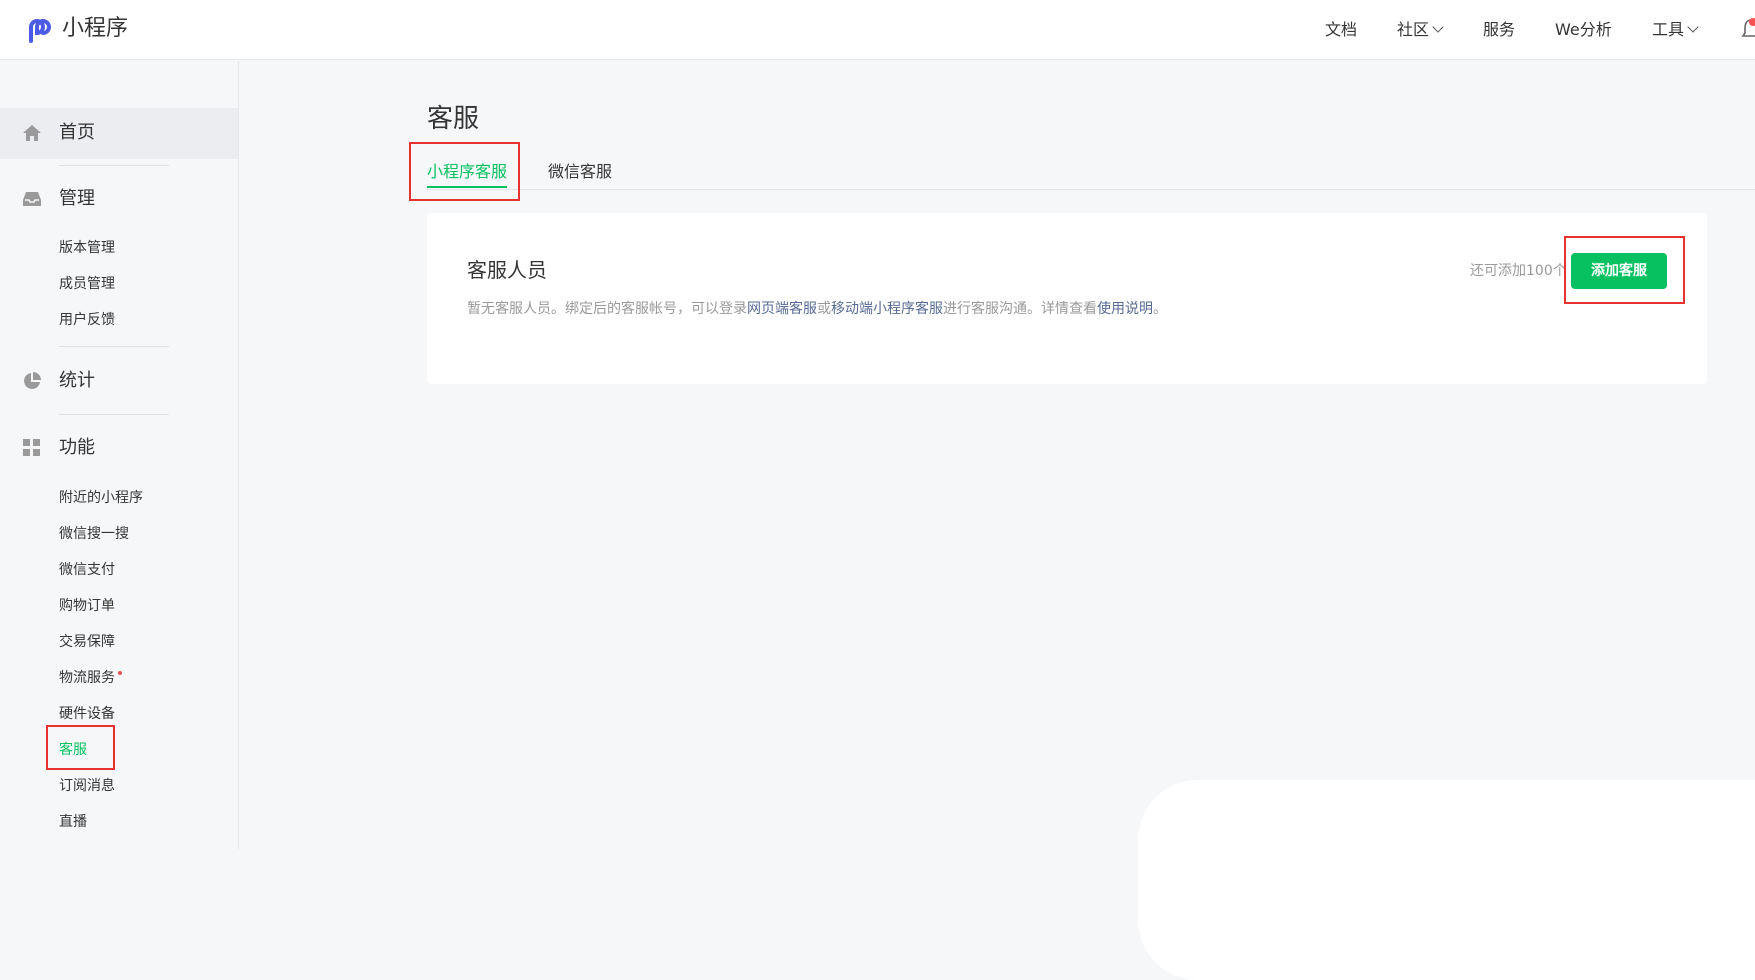 This screenshot has height=980, width=1755. What do you see at coordinates (87, 786) in the screenshot?
I see `sidebar-item-subscription-messages: 订阅消息` at bounding box center [87, 786].